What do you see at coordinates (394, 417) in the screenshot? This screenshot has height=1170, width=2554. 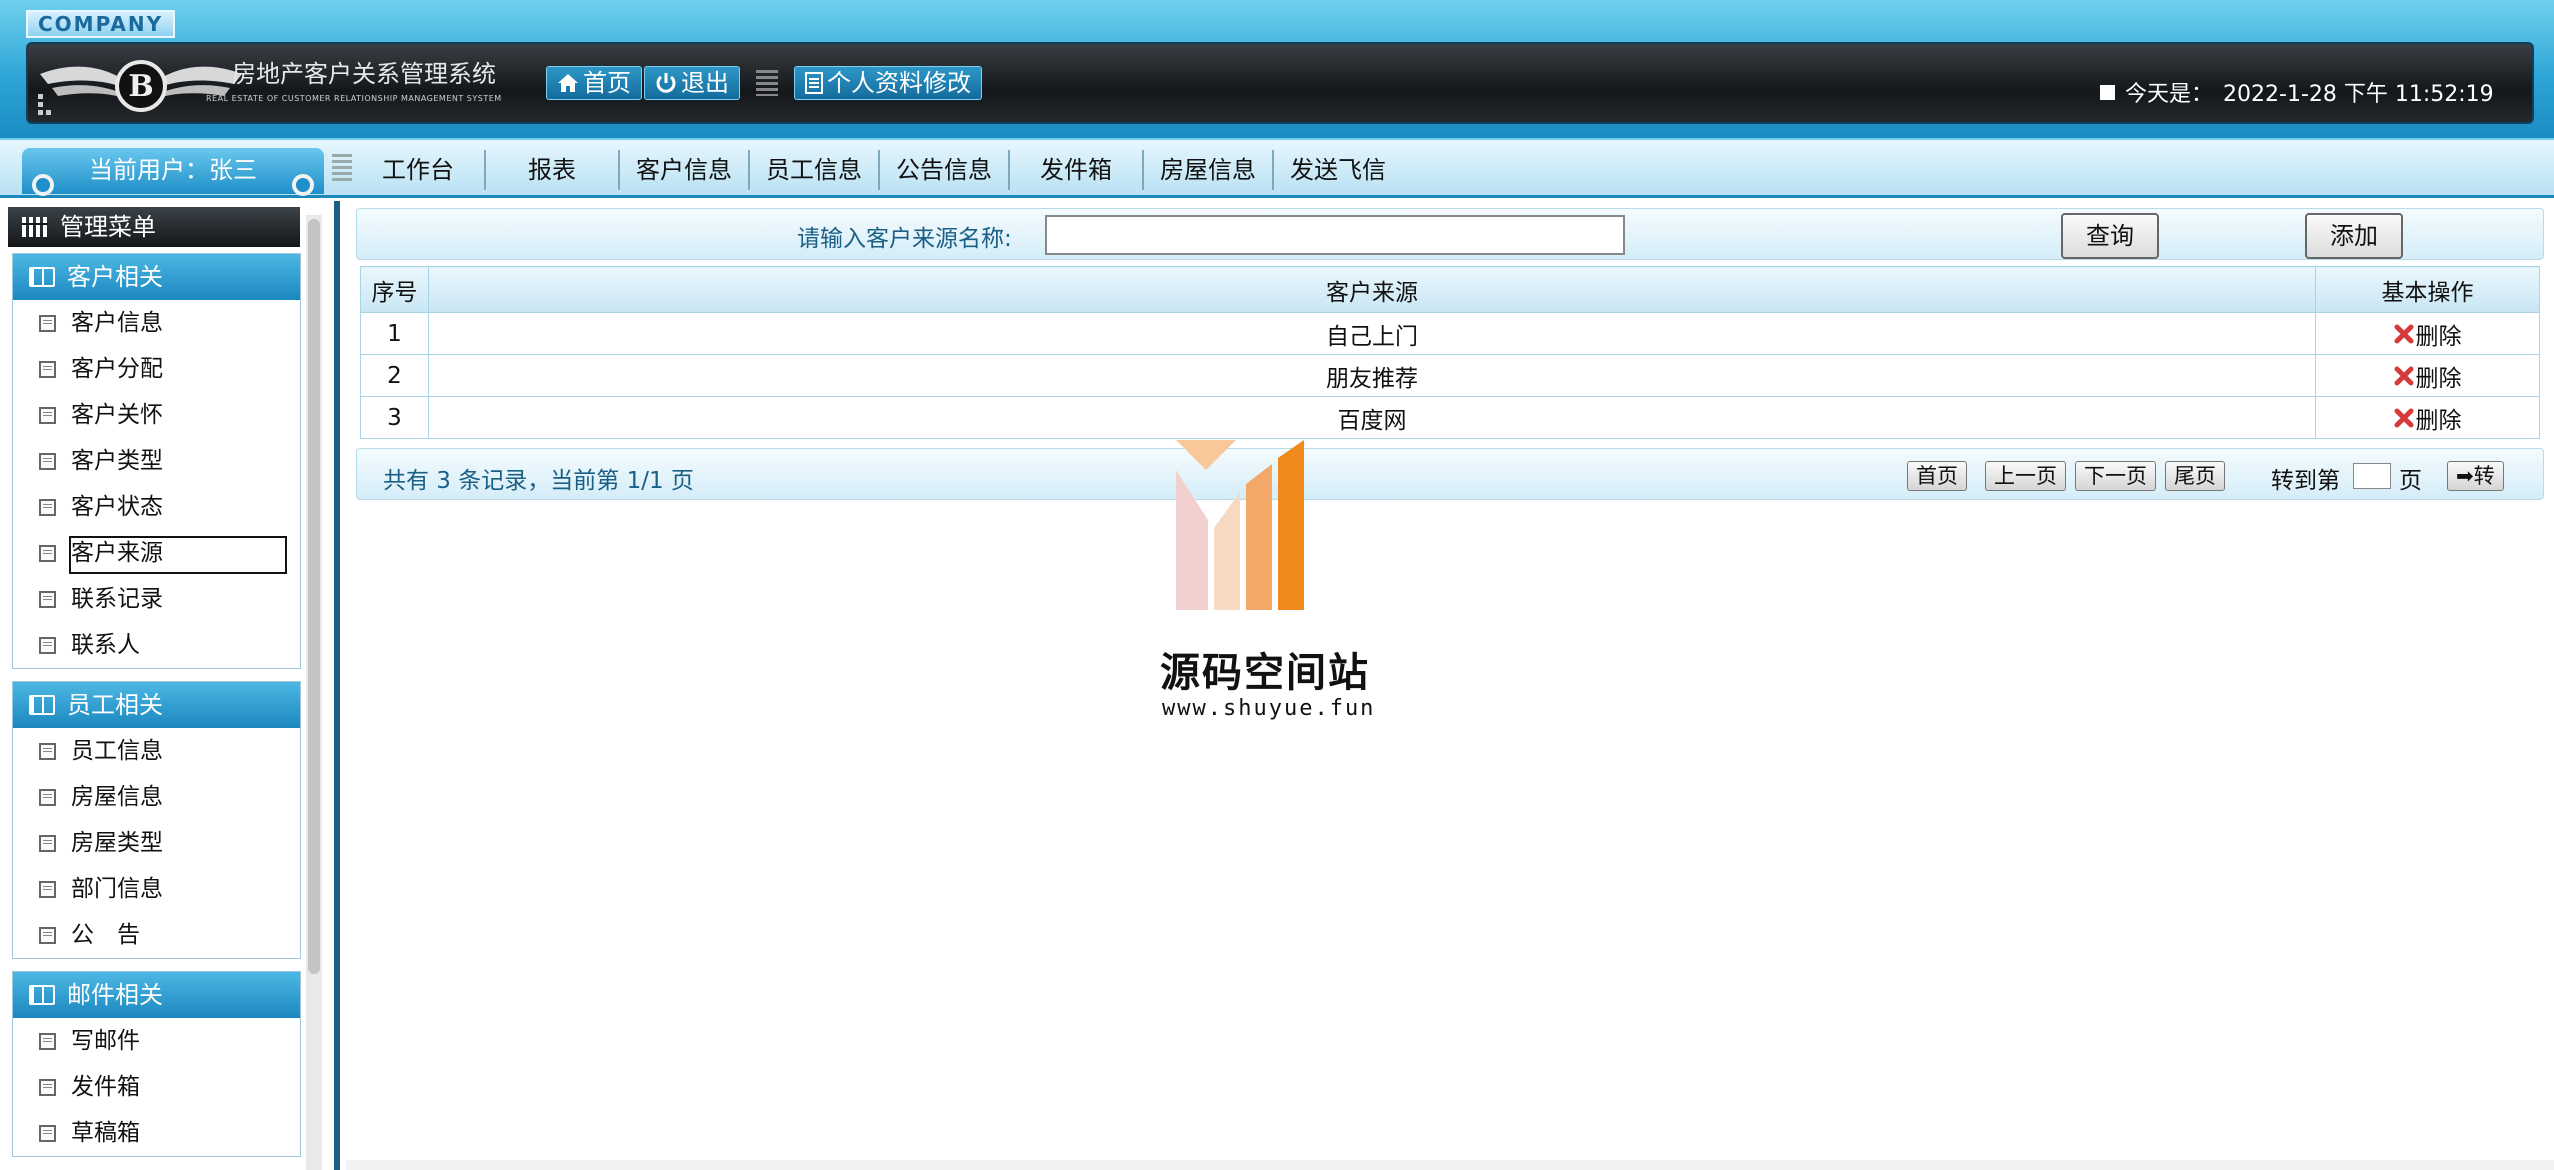 I see `cell-no: 3` at bounding box center [394, 417].